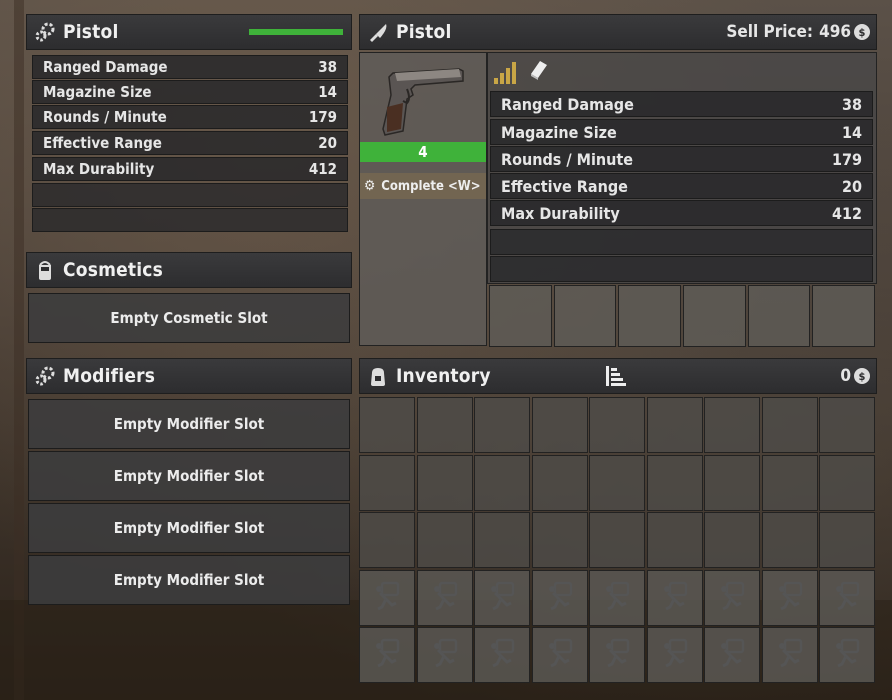  I want to click on stat-row: Effective Range 20, so click(190, 143).